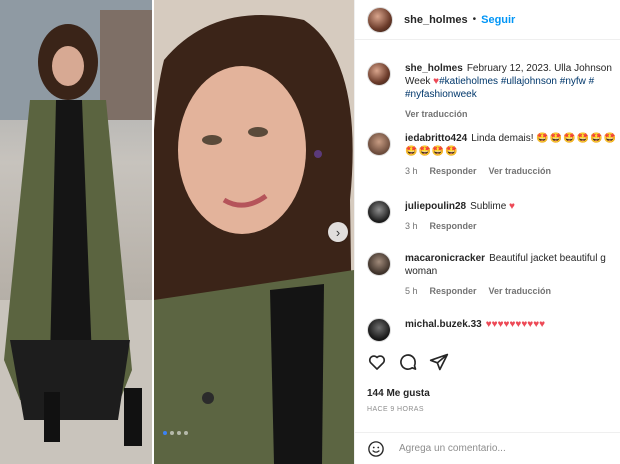 The width and height of the screenshot is (620, 464). What do you see at coordinates (539, 68) in the screenshot?
I see `caption-text: February 12, 2023. Ulla Johnson` at bounding box center [539, 68].